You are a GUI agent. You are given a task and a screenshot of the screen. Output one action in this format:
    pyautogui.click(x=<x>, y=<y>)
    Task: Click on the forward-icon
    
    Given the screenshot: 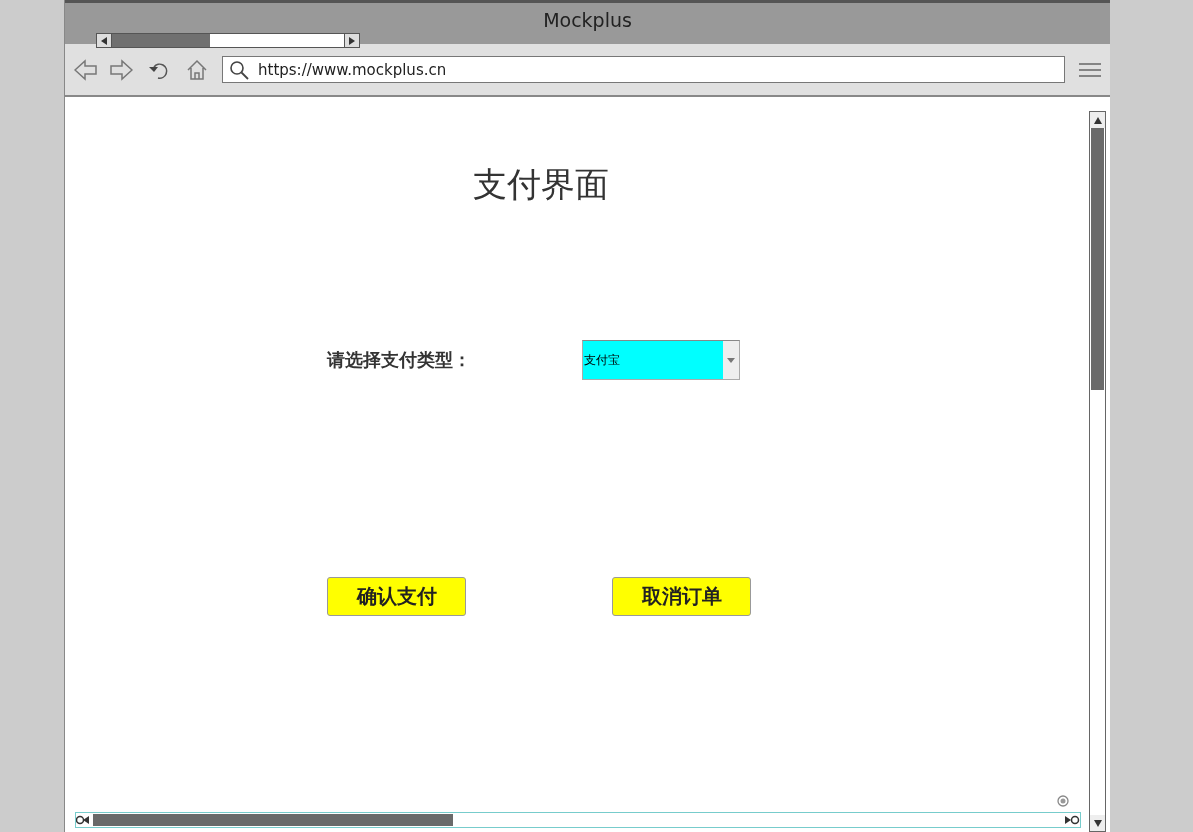 What is the action you would take?
    pyautogui.click(x=121, y=69)
    